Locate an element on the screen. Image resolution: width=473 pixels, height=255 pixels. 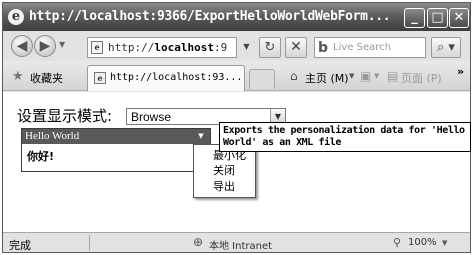
zoom-dropdown-icon: ▼ is located at coordinates (444, 243).